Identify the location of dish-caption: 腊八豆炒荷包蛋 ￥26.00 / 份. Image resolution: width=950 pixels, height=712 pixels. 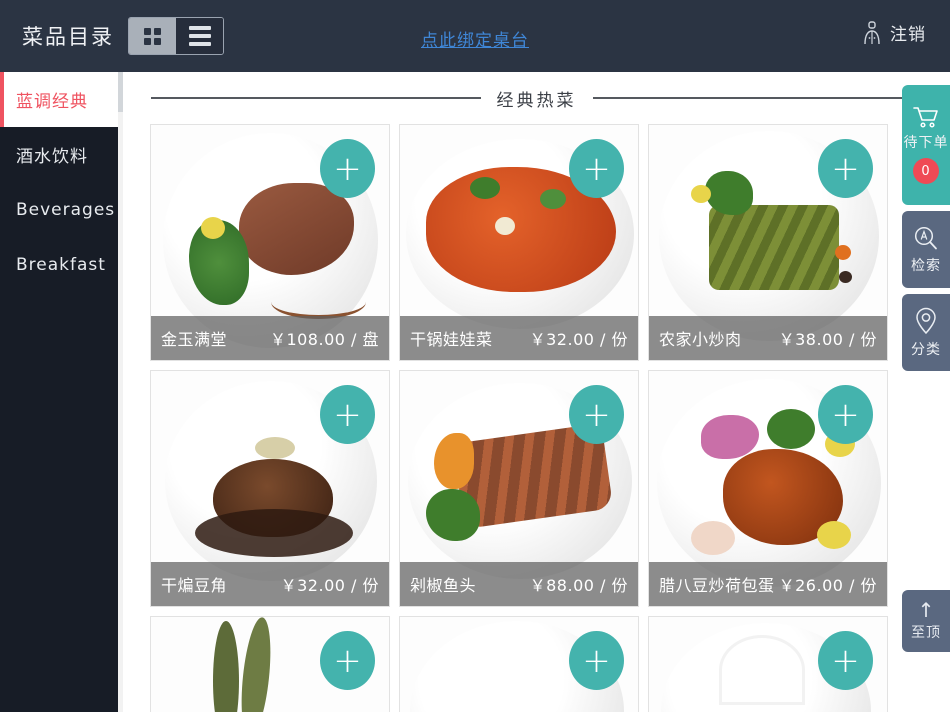
(768, 584).